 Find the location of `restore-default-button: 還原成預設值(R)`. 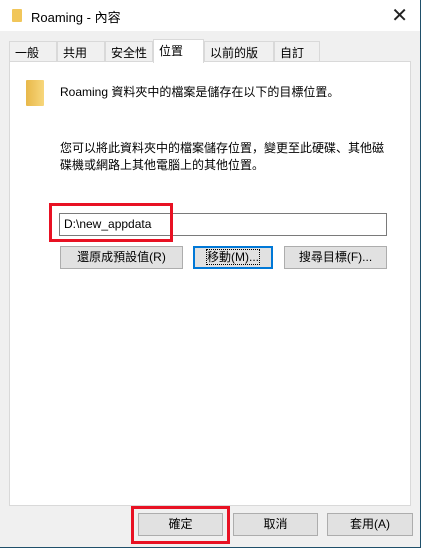

restore-default-button: 還原成預設值(R) is located at coordinates (121, 257).